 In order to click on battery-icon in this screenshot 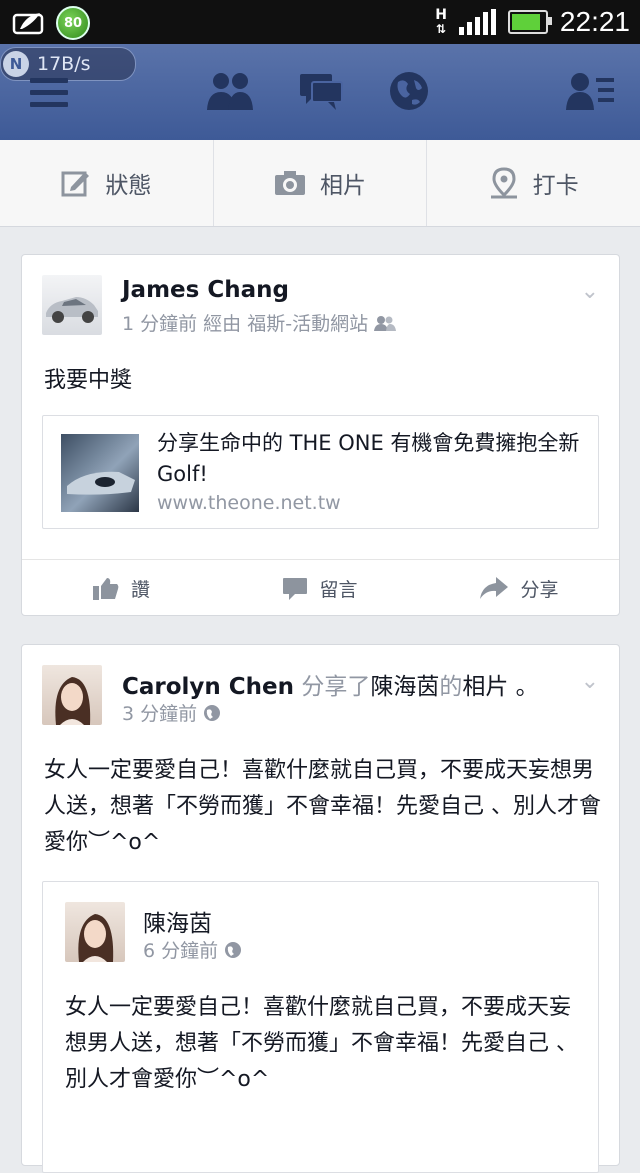, I will do `click(529, 22)`.